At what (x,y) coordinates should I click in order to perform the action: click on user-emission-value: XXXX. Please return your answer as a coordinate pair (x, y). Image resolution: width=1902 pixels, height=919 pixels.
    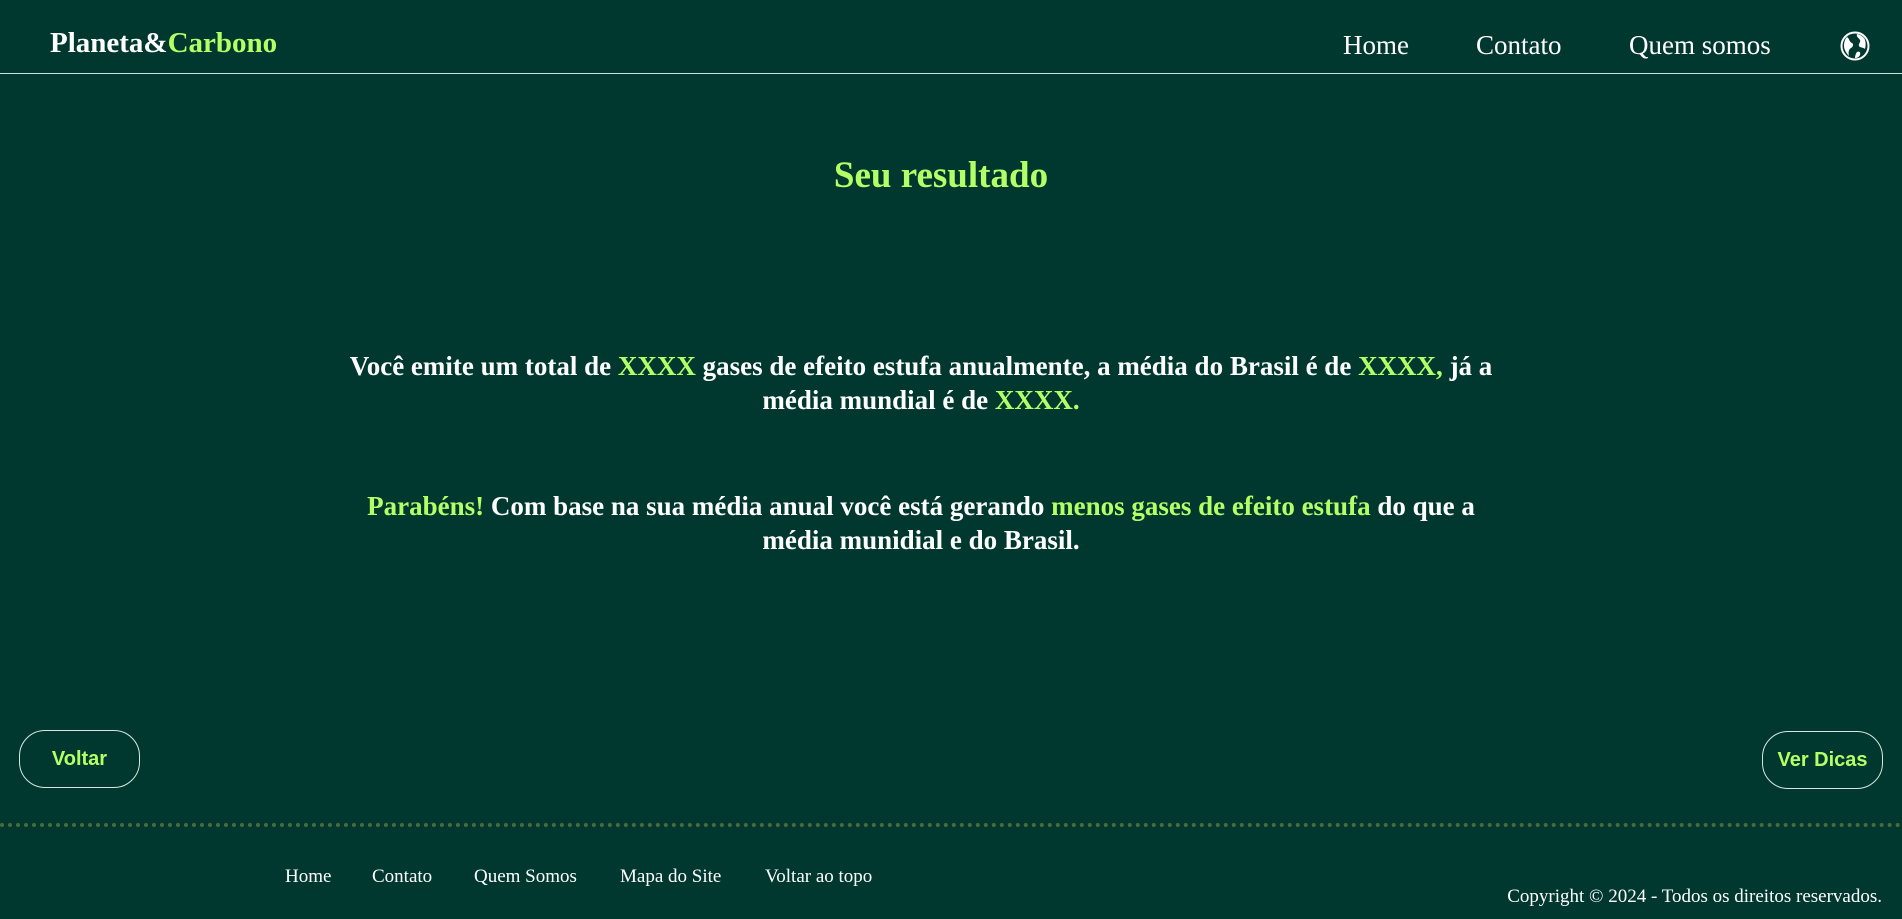
    Looking at the image, I should click on (656, 366).